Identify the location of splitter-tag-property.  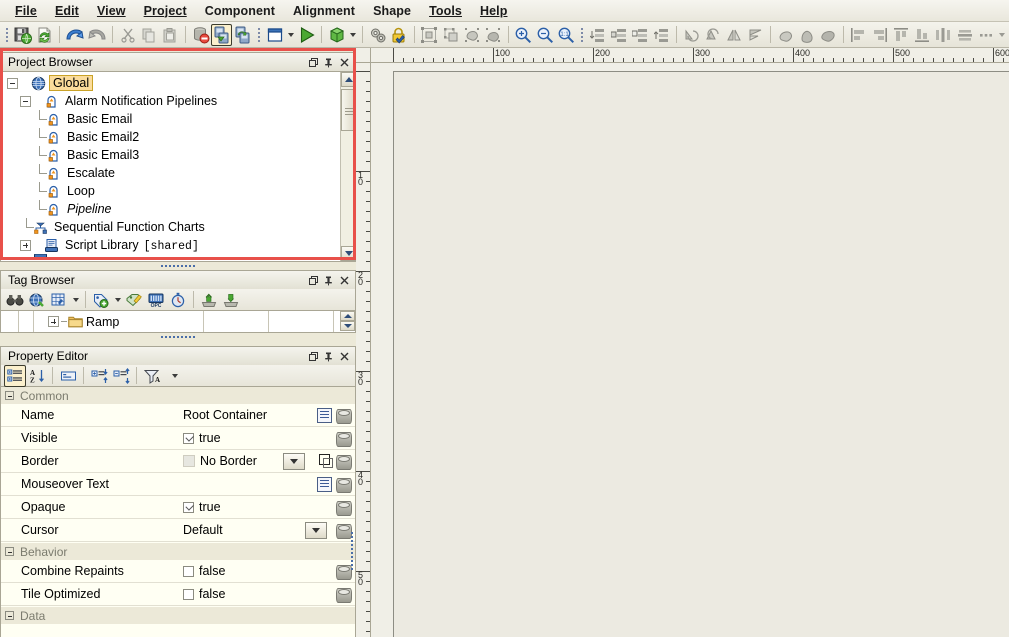
(178, 337).